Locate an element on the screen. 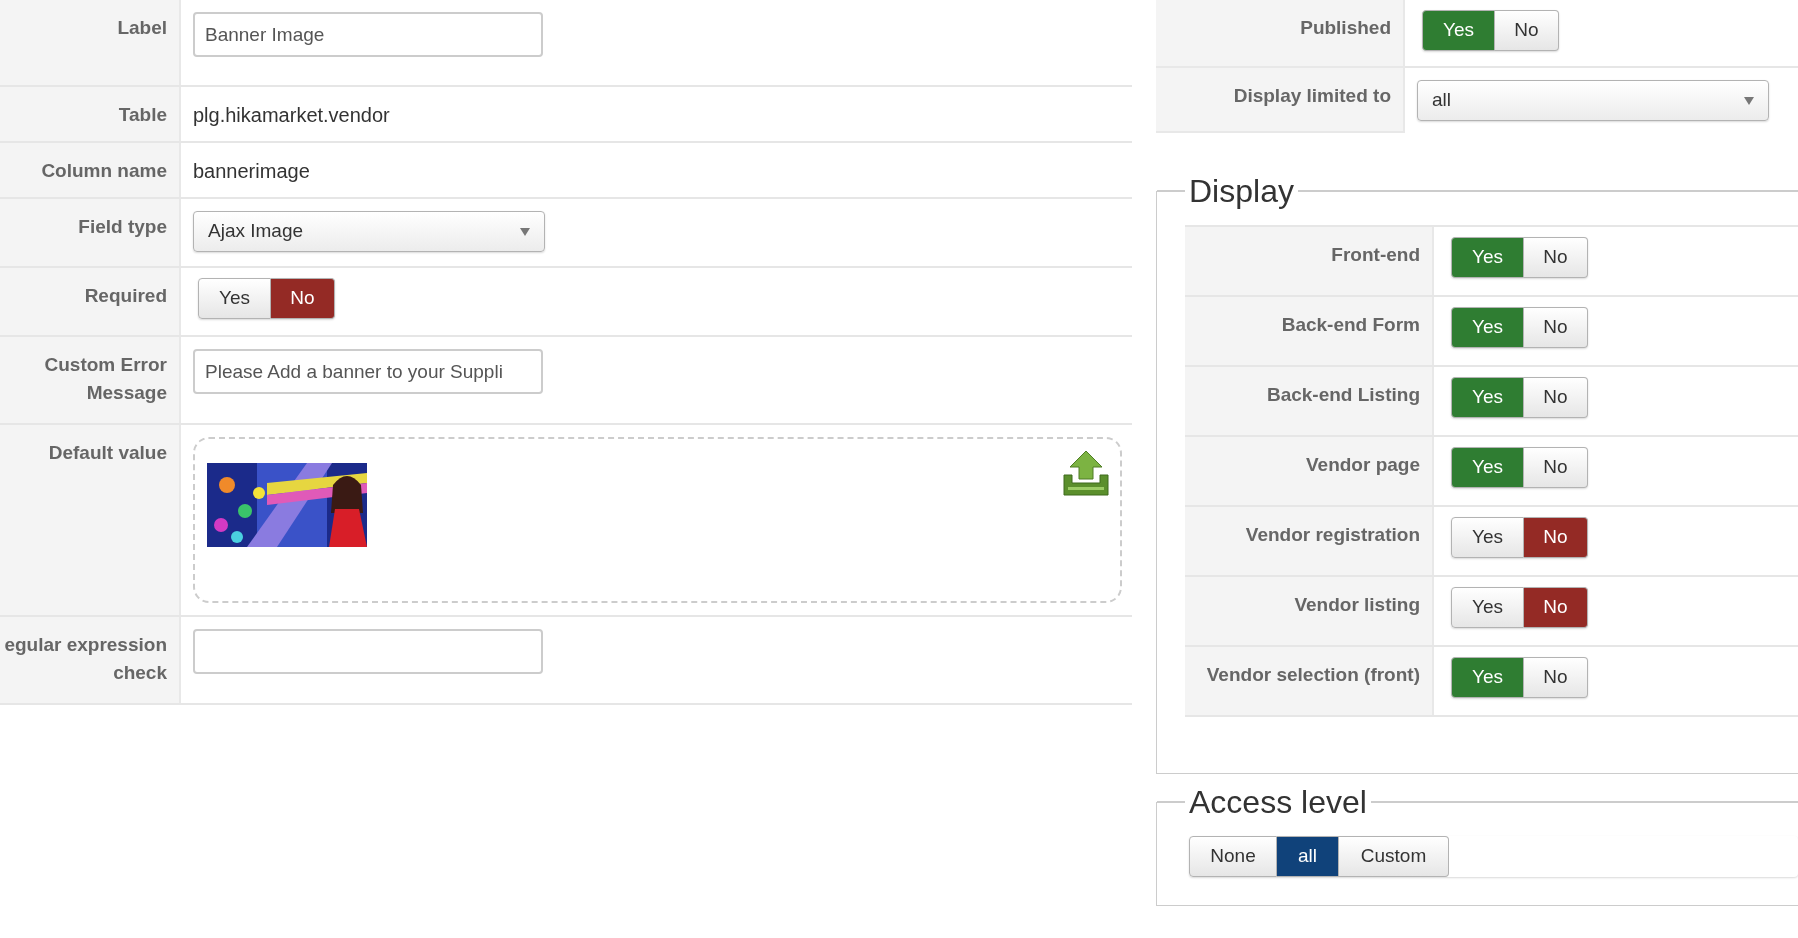  field-label: Field type is located at coordinates (122, 227).